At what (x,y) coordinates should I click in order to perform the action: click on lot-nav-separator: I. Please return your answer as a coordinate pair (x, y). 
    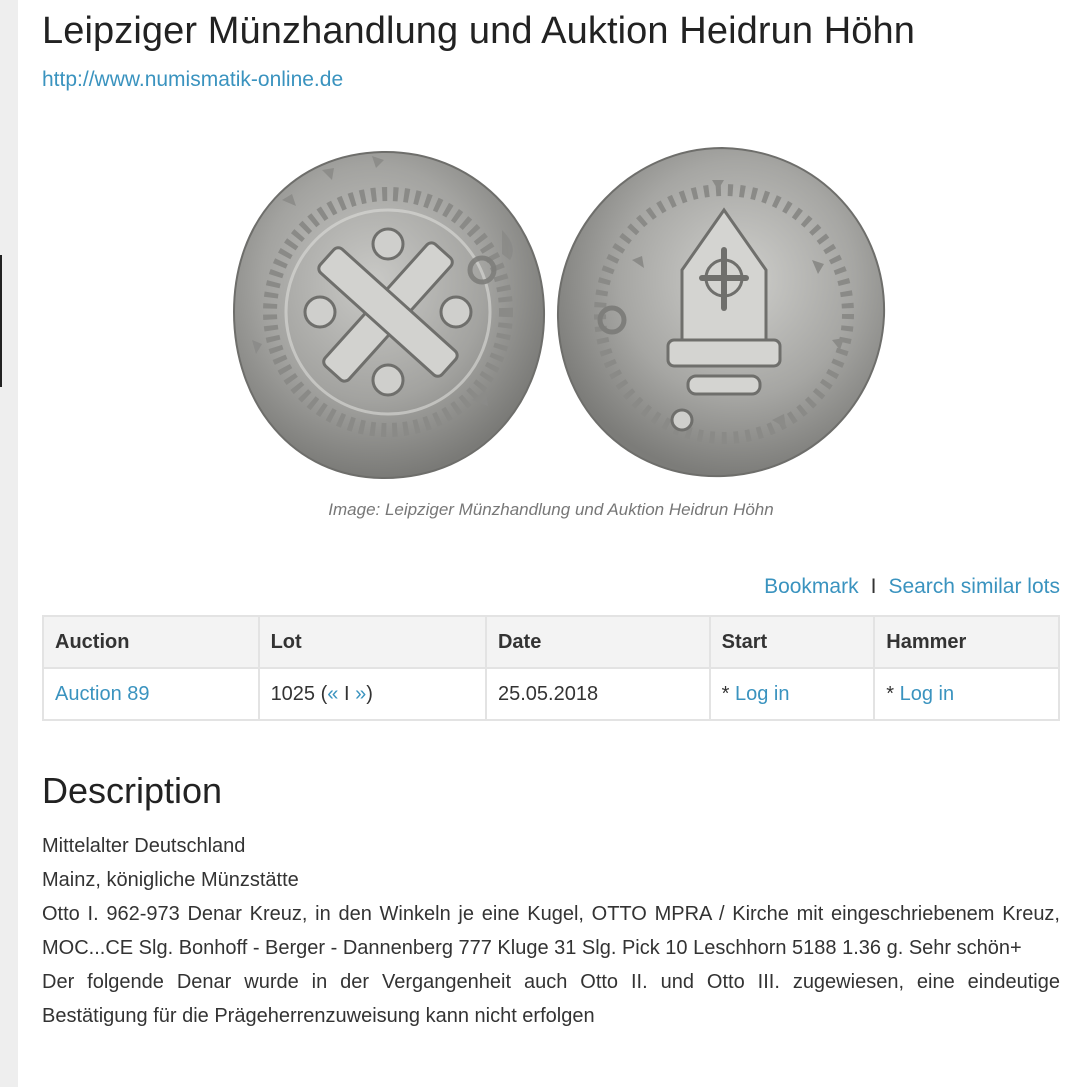
    Looking at the image, I should click on (346, 693).